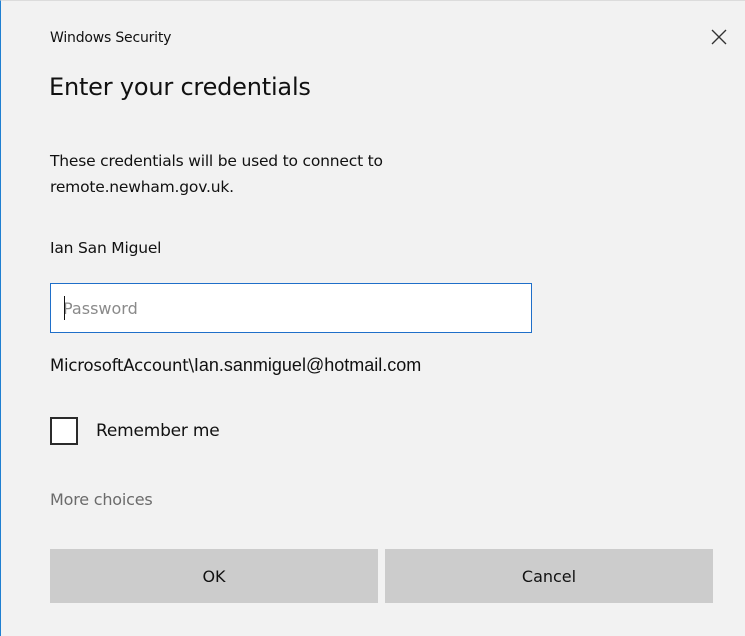  I want to click on account-email: Ian.sanmiguel@hotmail.com, so click(307, 365).